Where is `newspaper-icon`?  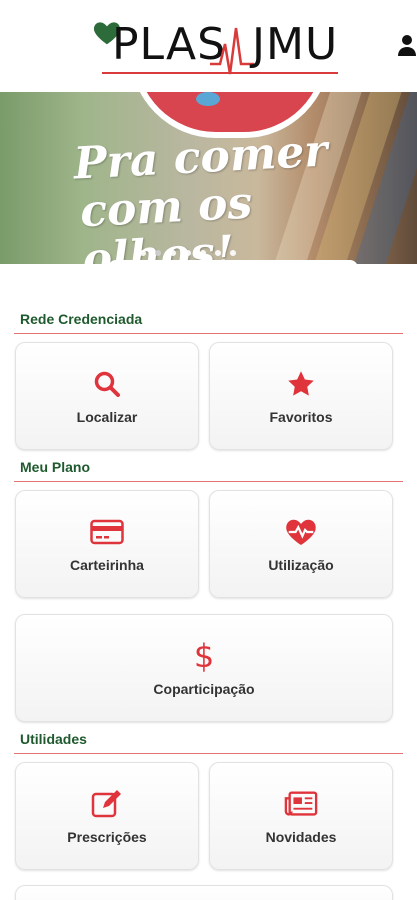 newspaper-icon is located at coordinates (301, 804).